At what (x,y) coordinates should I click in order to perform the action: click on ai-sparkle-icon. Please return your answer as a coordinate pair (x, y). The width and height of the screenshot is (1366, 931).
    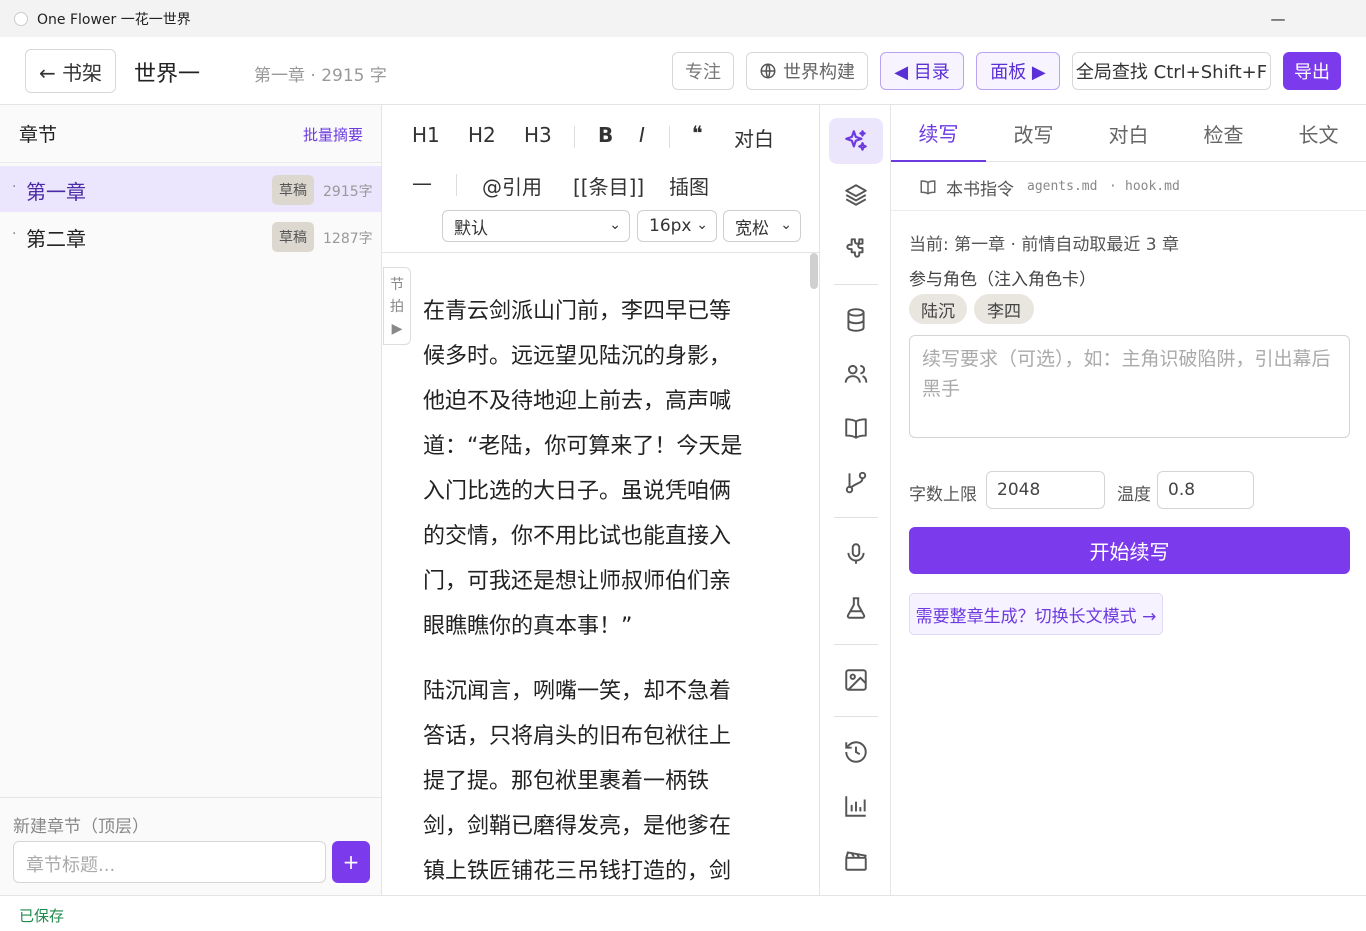
    Looking at the image, I should click on (856, 141).